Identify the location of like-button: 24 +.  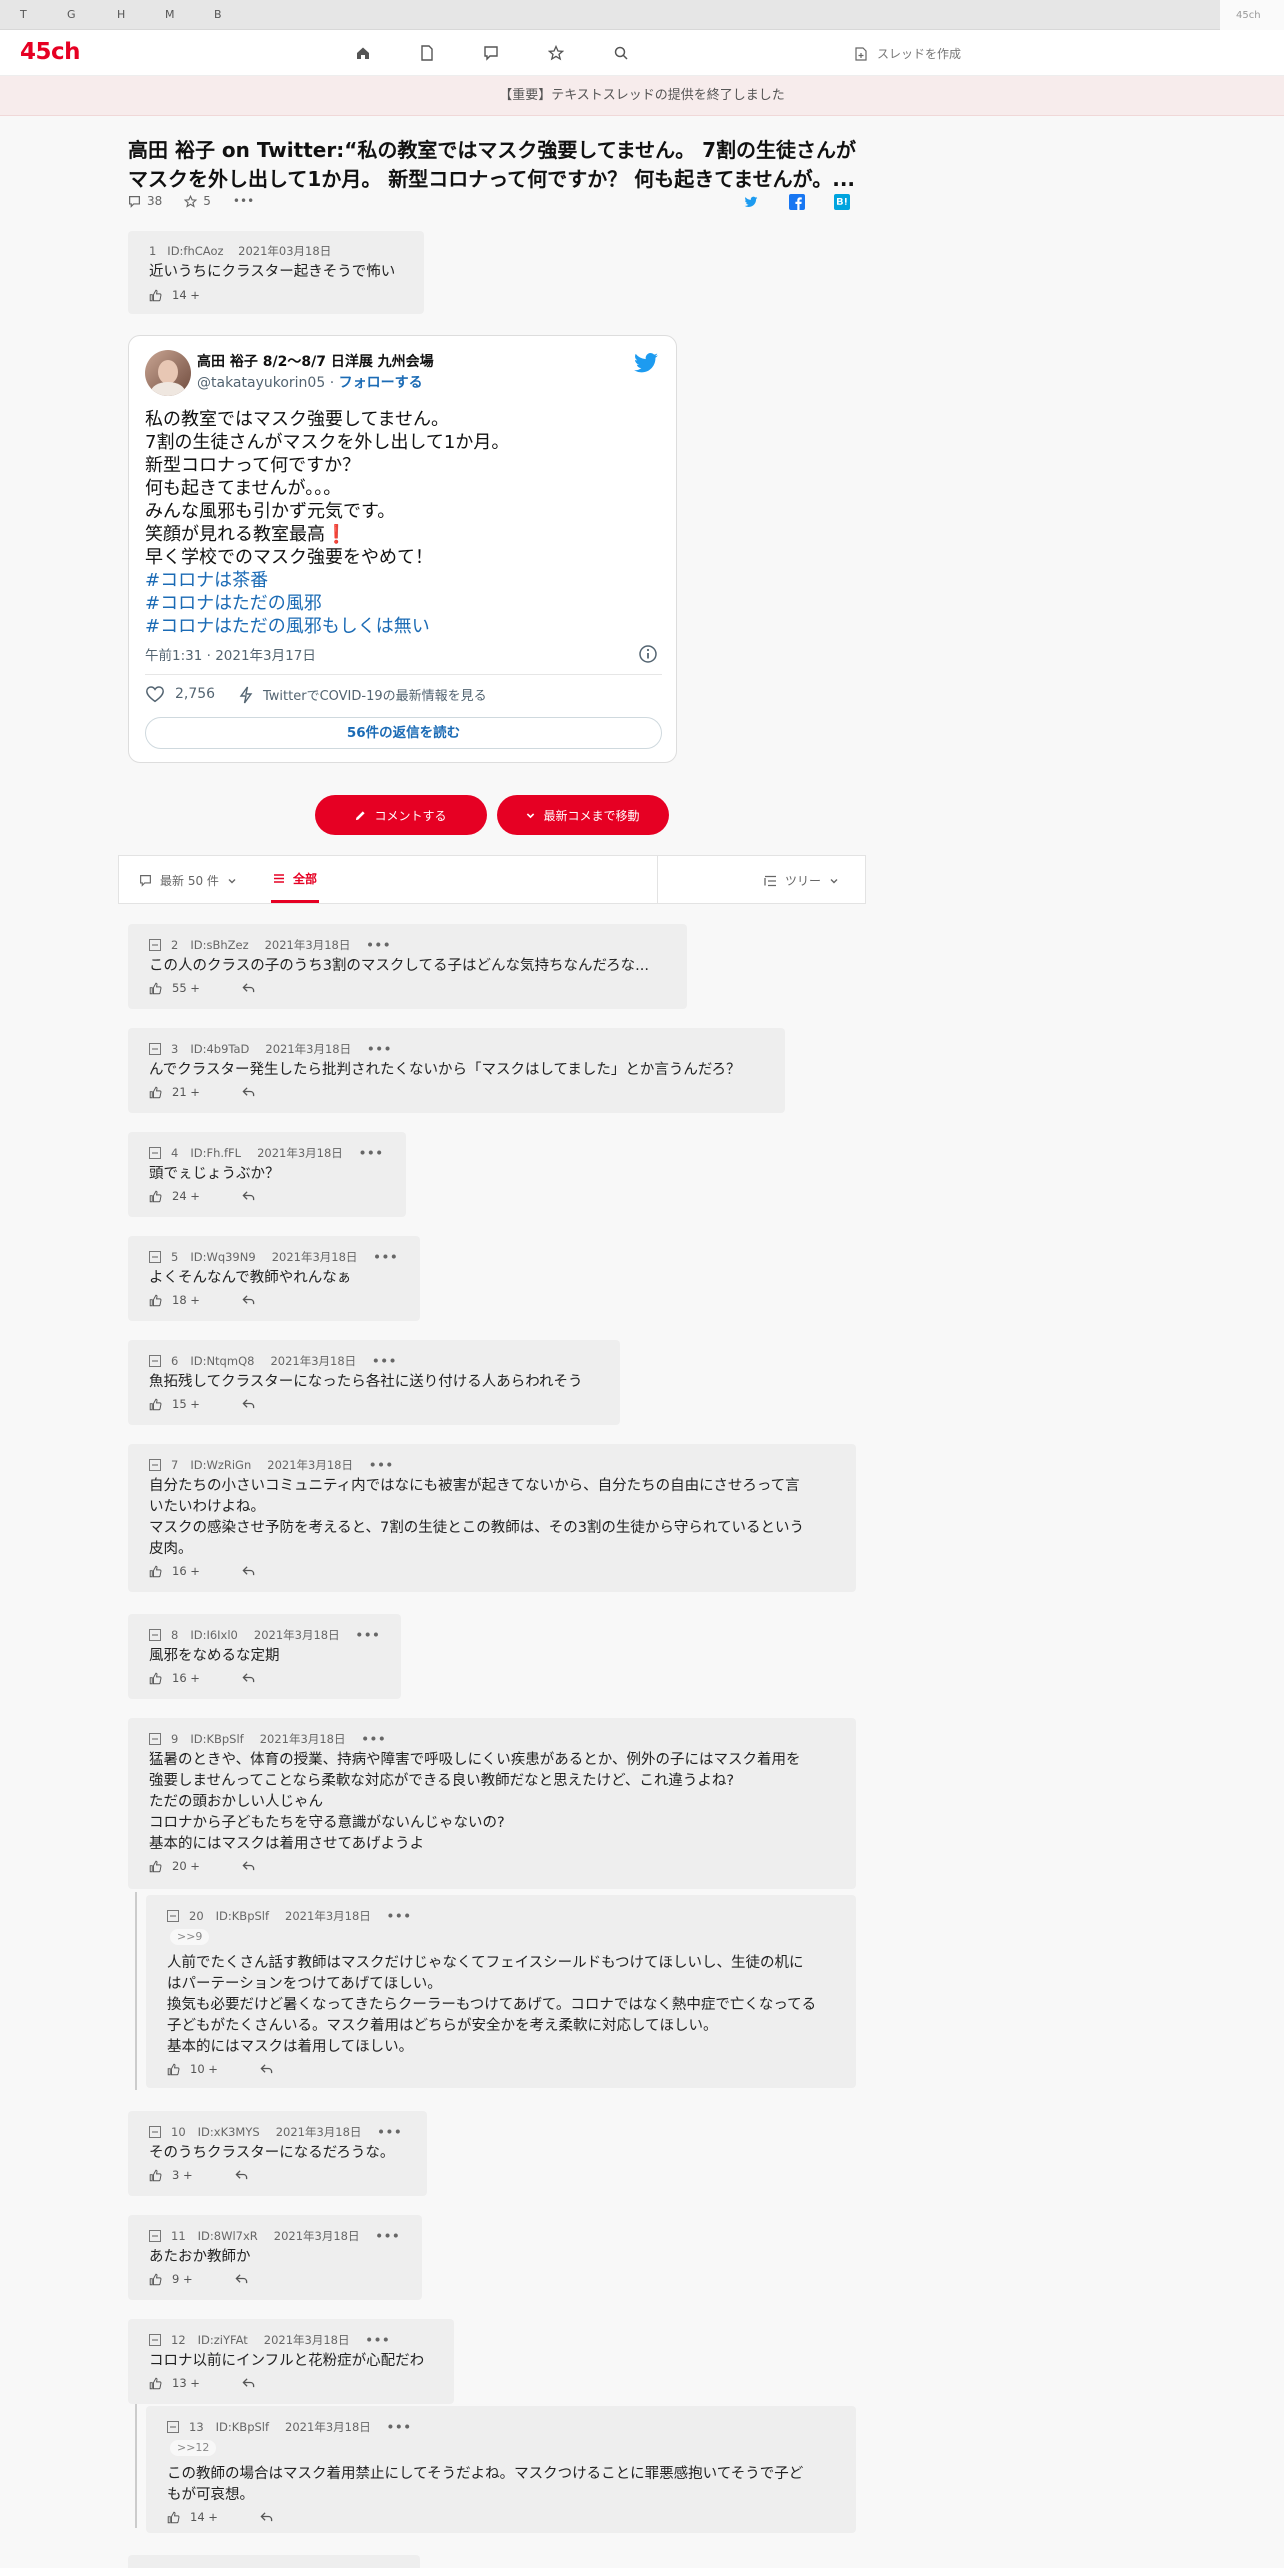
(174, 1196).